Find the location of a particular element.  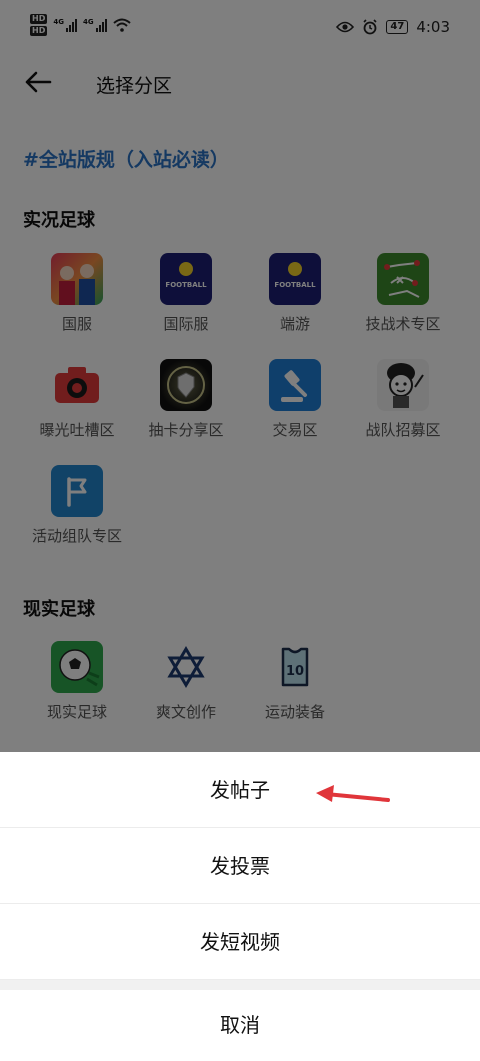

cancel-button: 取消 is located at coordinates (240, 1025).